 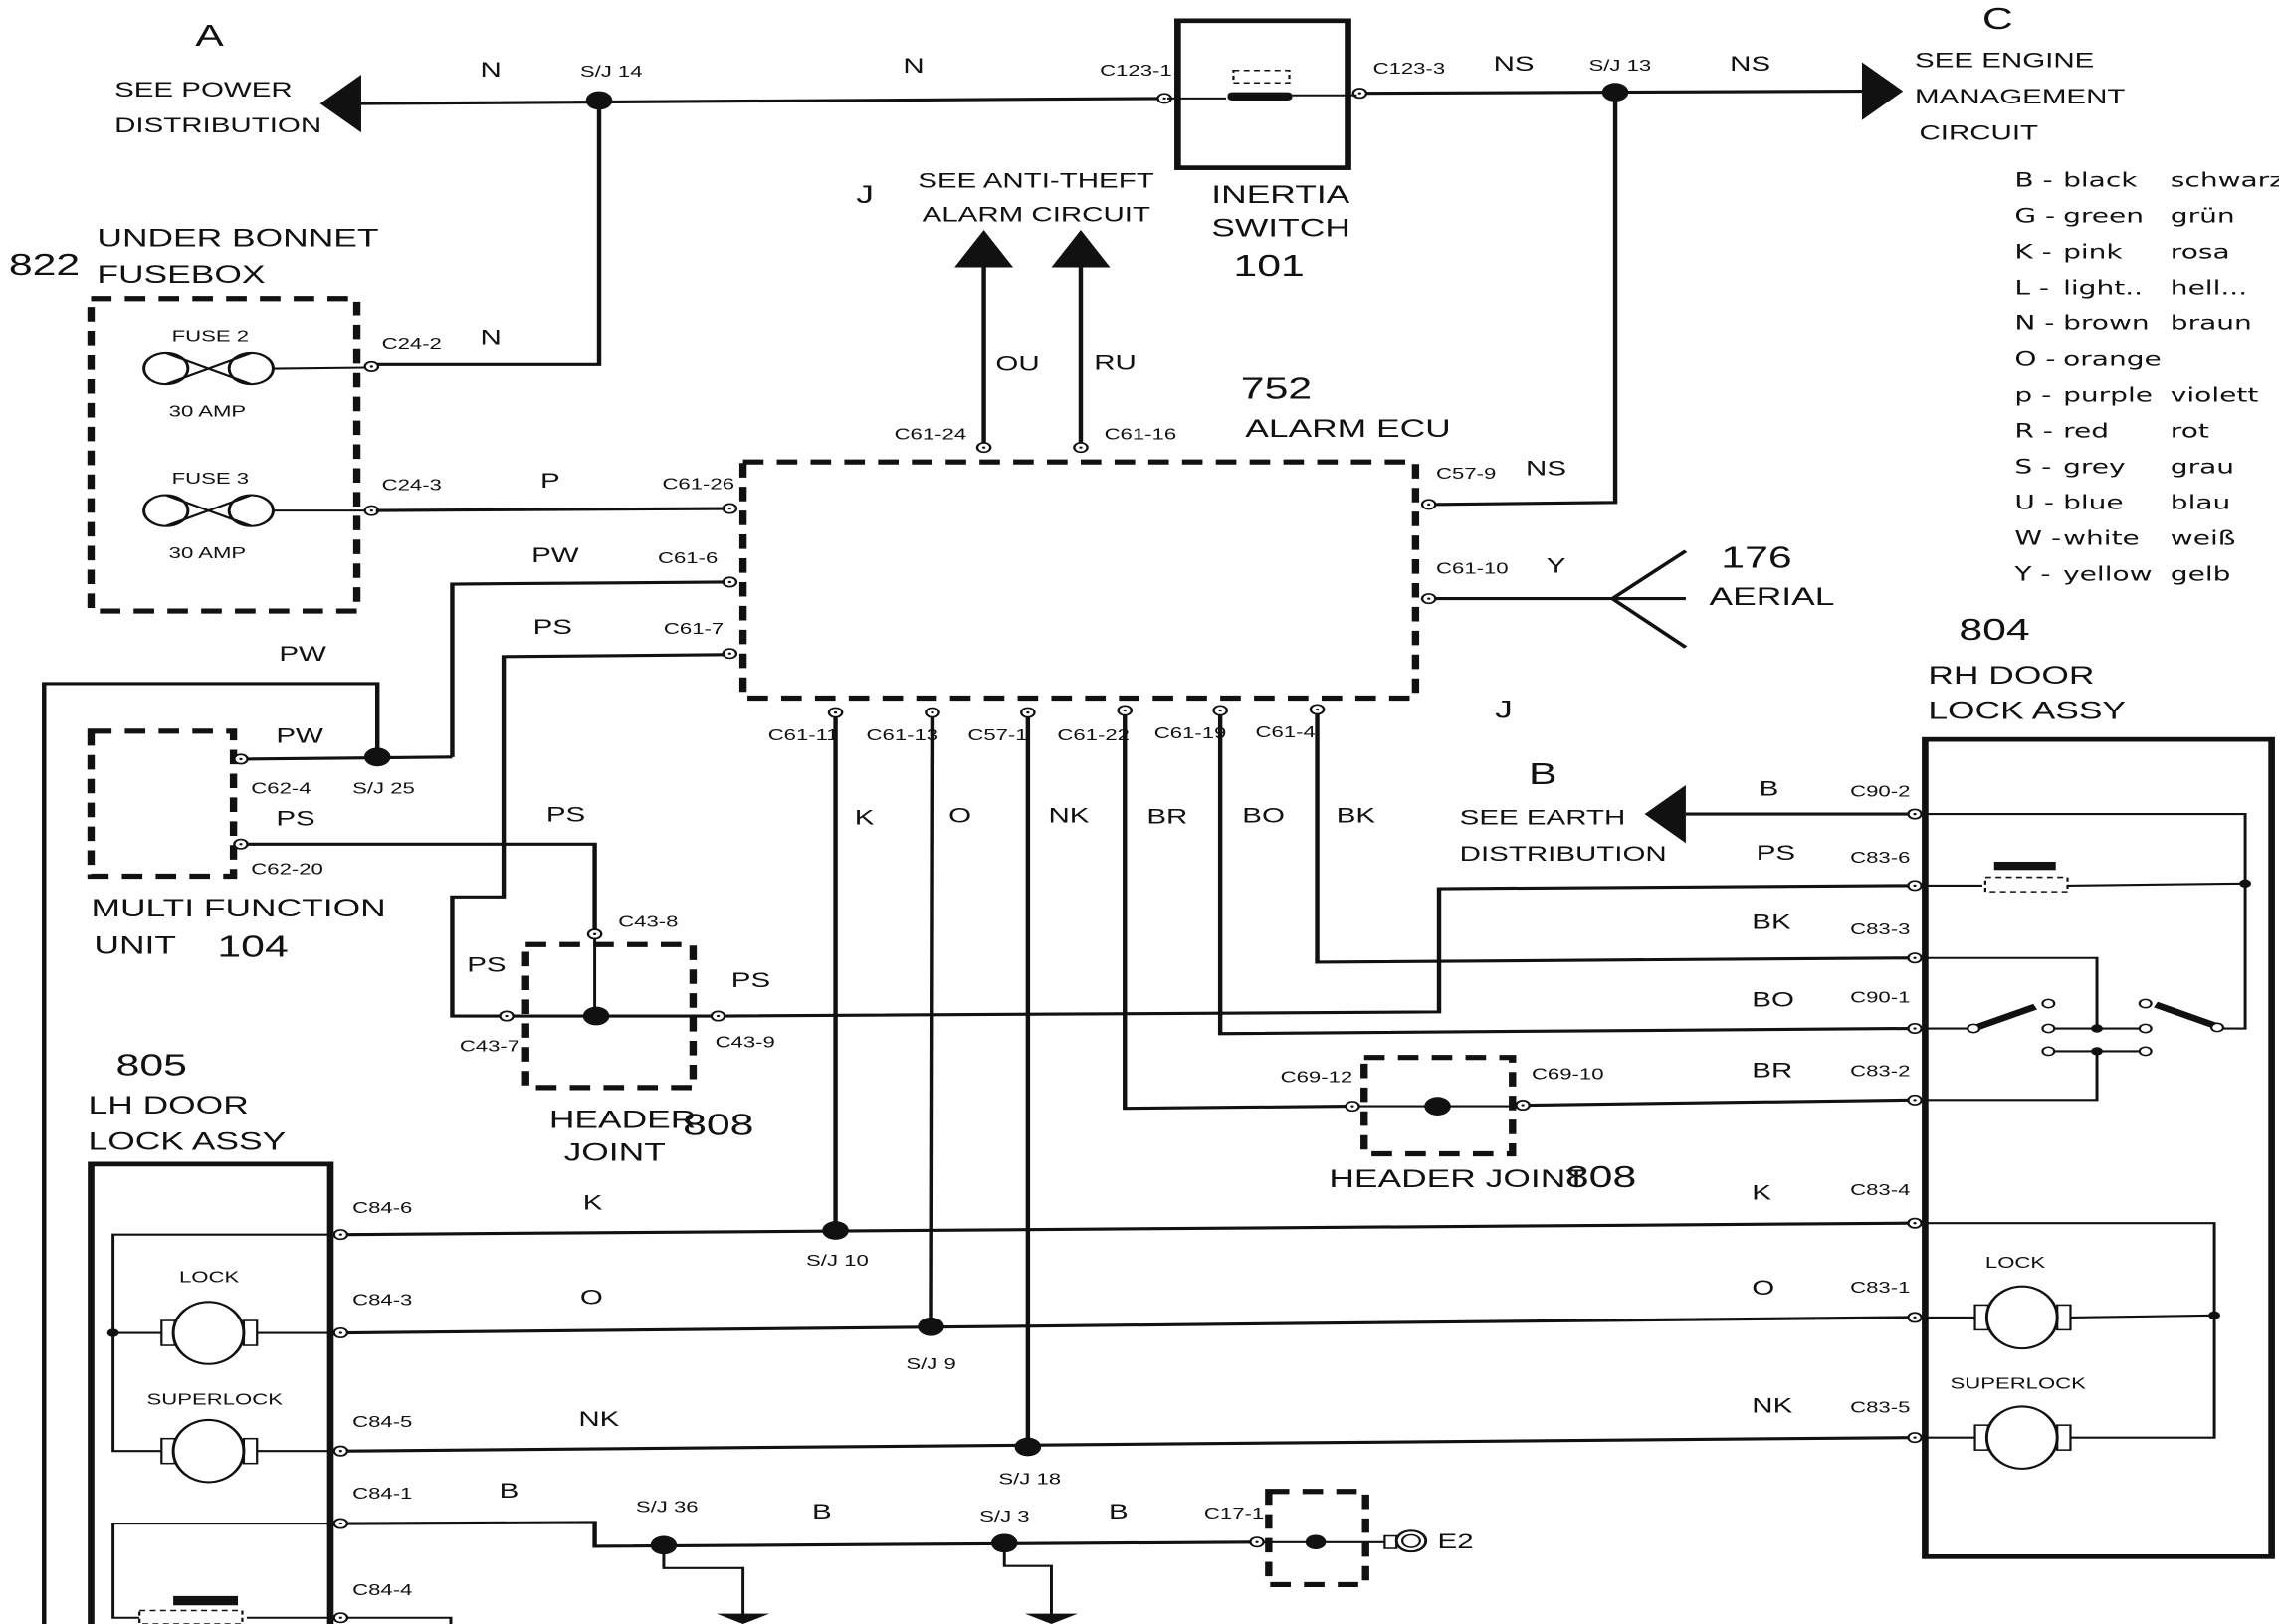 I want to click on lh-lock-motor-icon, so click(x=209, y=1333).